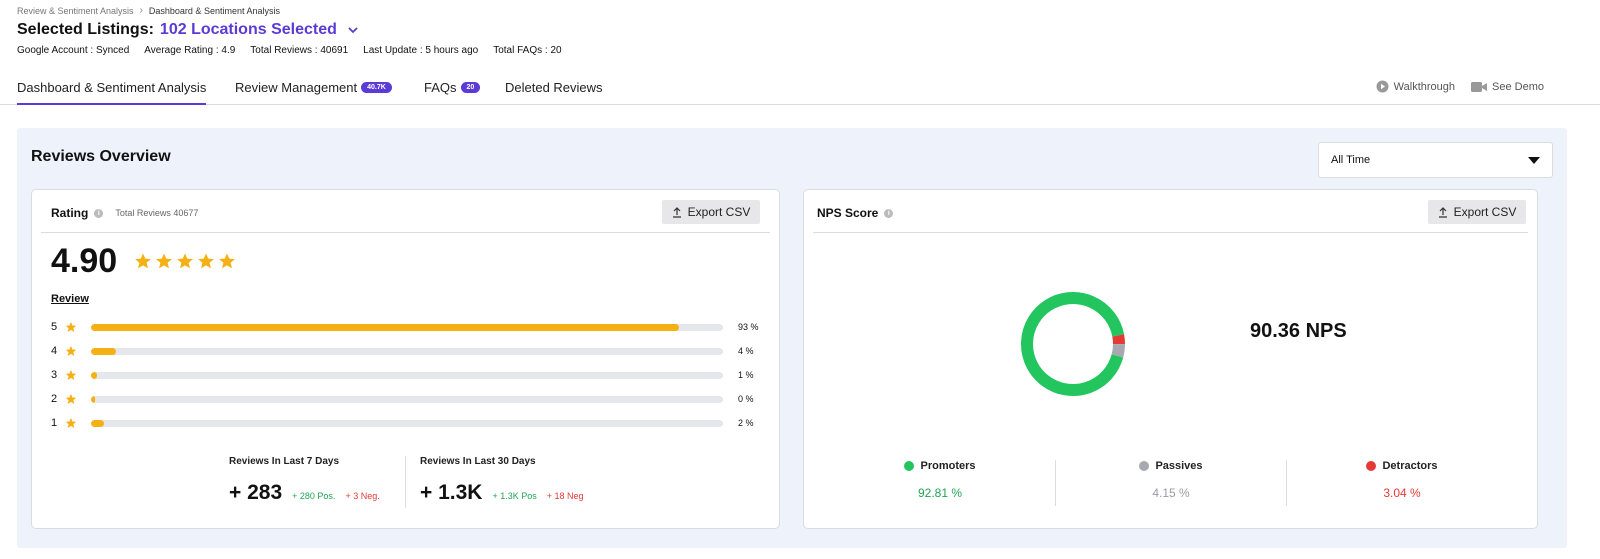  I want to click on section-title: Reviews Overview, so click(101, 156).